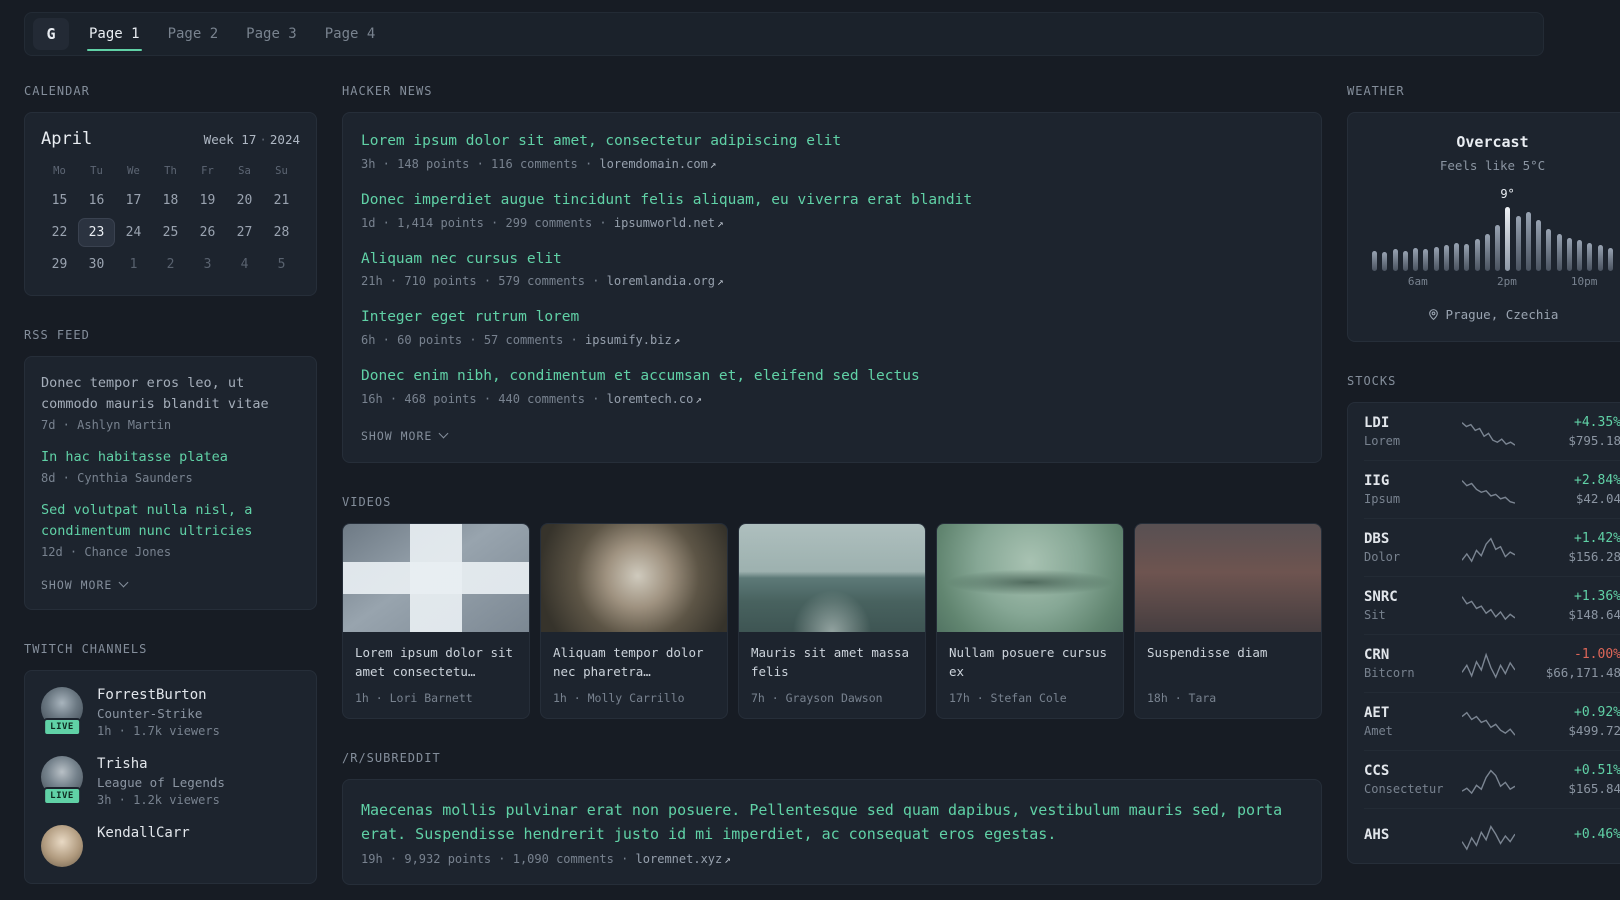  What do you see at coordinates (161, 782) in the screenshot?
I see `channel-category: League of Legends` at bounding box center [161, 782].